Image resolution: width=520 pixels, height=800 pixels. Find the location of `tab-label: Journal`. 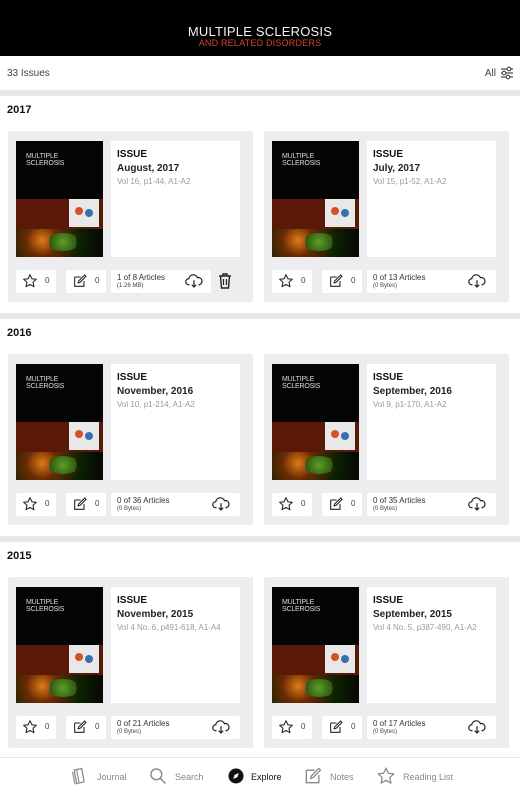

tab-label: Journal is located at coordinates (112, 777).